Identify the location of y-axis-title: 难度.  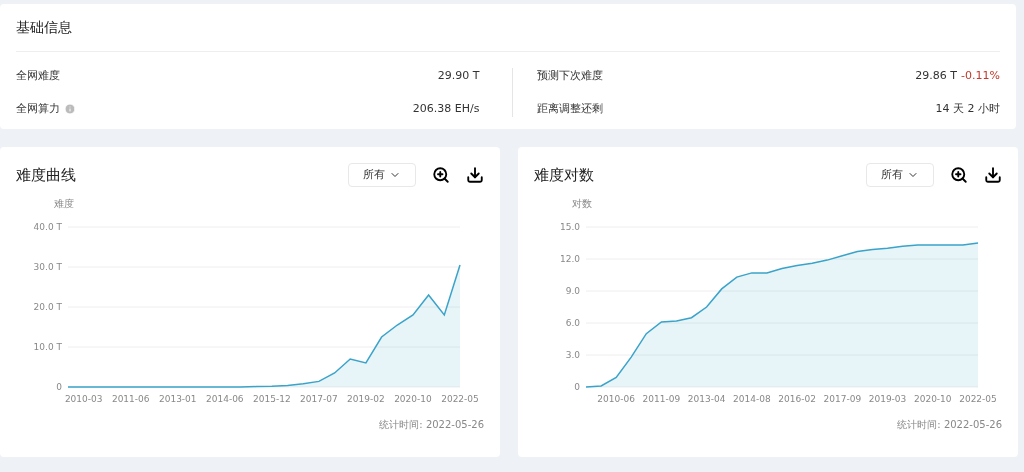
(64, 203).